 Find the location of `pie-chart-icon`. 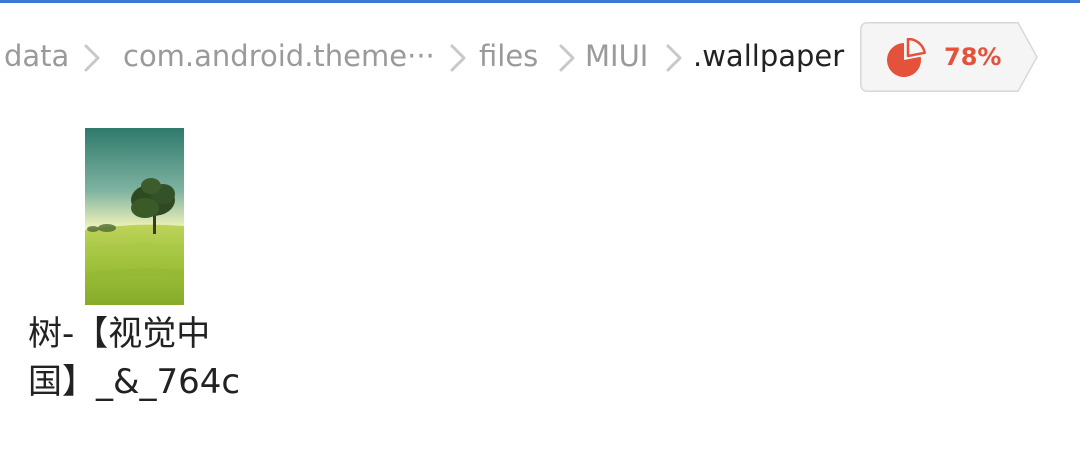

pie-chart-icon is located at coordinates (906, 57).